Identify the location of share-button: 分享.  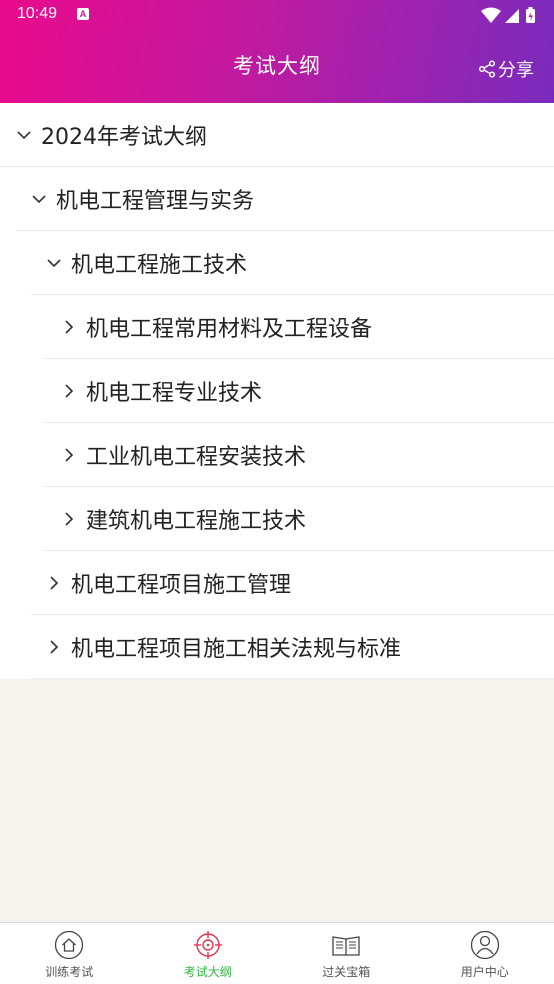
(506, 69).